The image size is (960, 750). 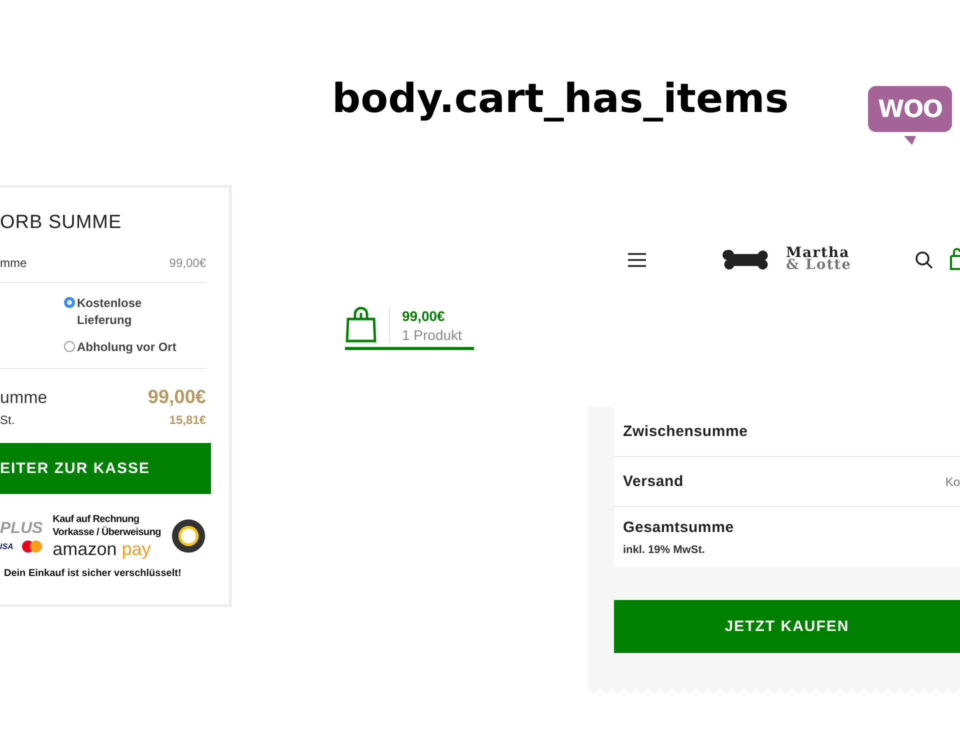 What do you see at coordinates (7, 420) in the screenshot?
I see `tax-label: St.` at bounding box center [7, 420].